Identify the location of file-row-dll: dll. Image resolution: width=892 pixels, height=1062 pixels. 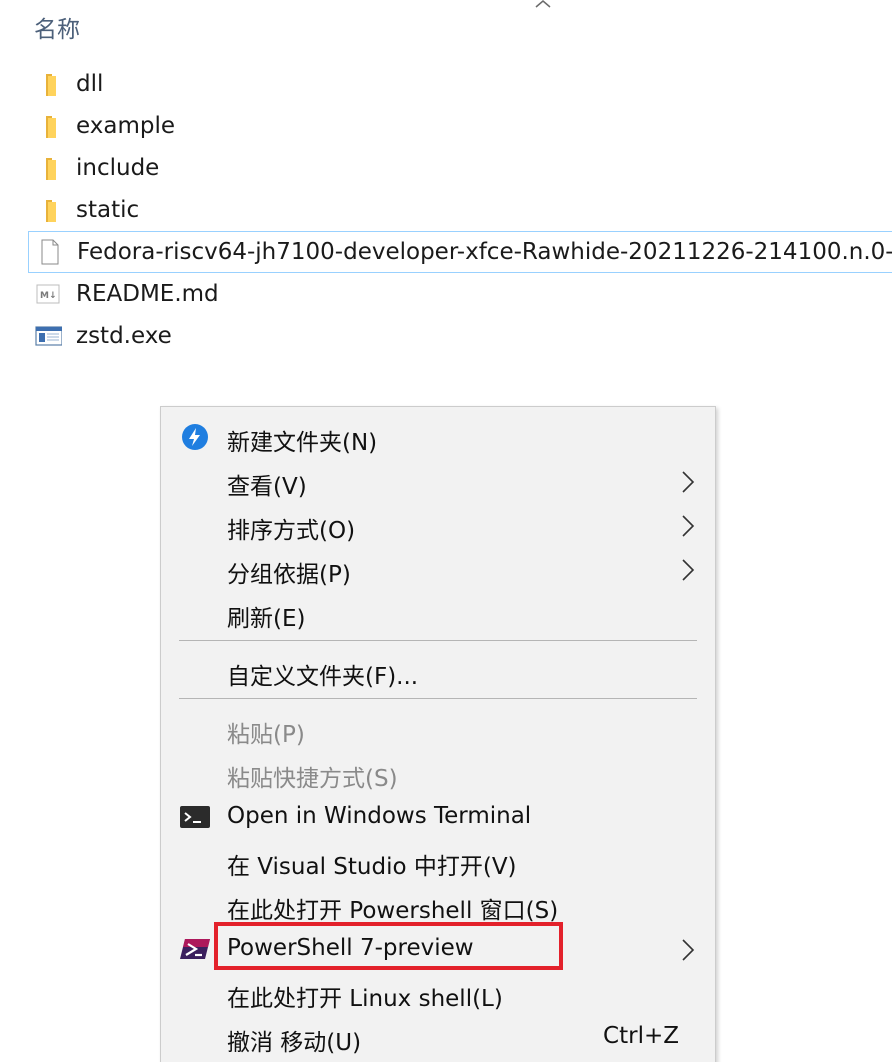
(460, 84).